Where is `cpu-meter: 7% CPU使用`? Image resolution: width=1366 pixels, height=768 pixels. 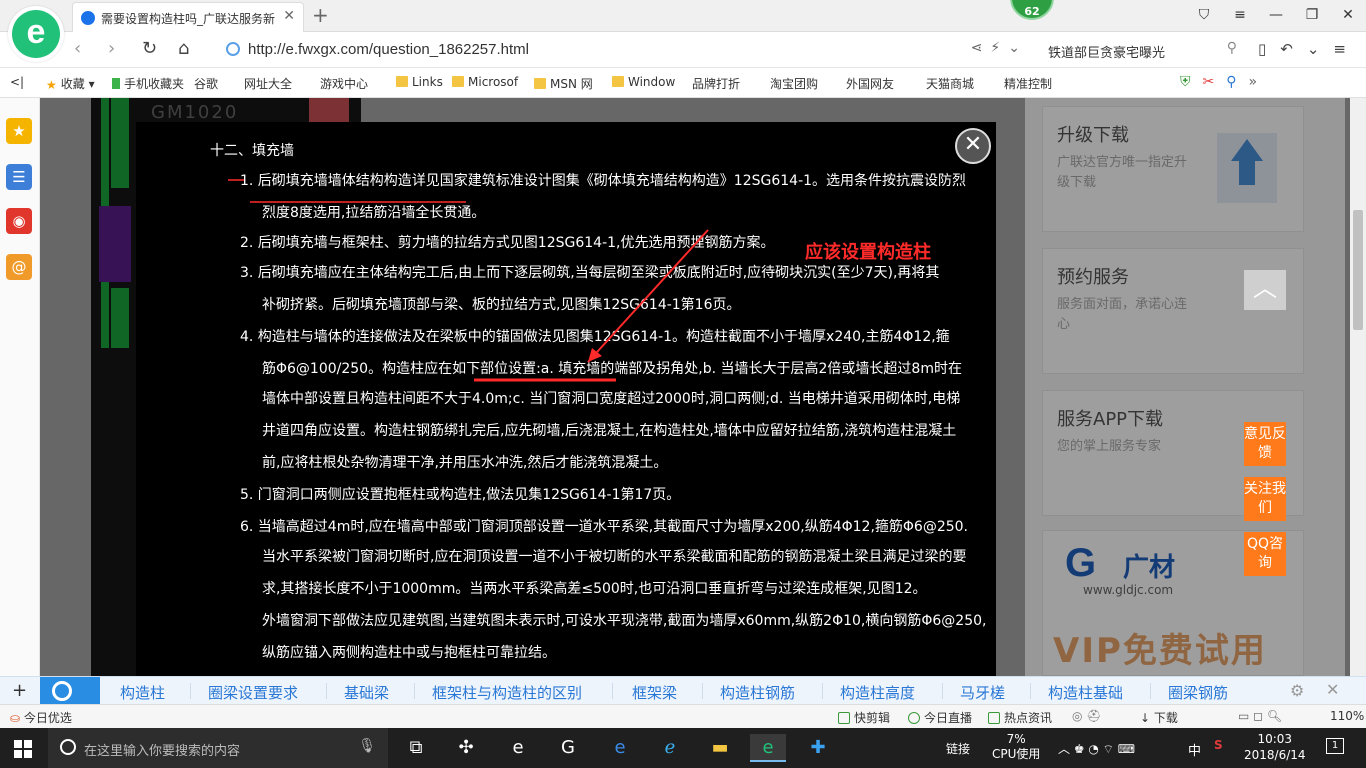 cpu-meter: 7% CPU使用 is located at coordinates (1016, 747).